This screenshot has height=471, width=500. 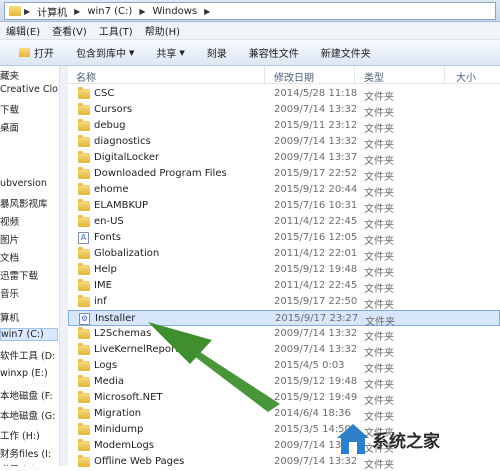 What do you see at coordinates (317, 318) in the screenshot?
I see `row-date: 2015/9/17 23:27` at bounding box center [317, 318].